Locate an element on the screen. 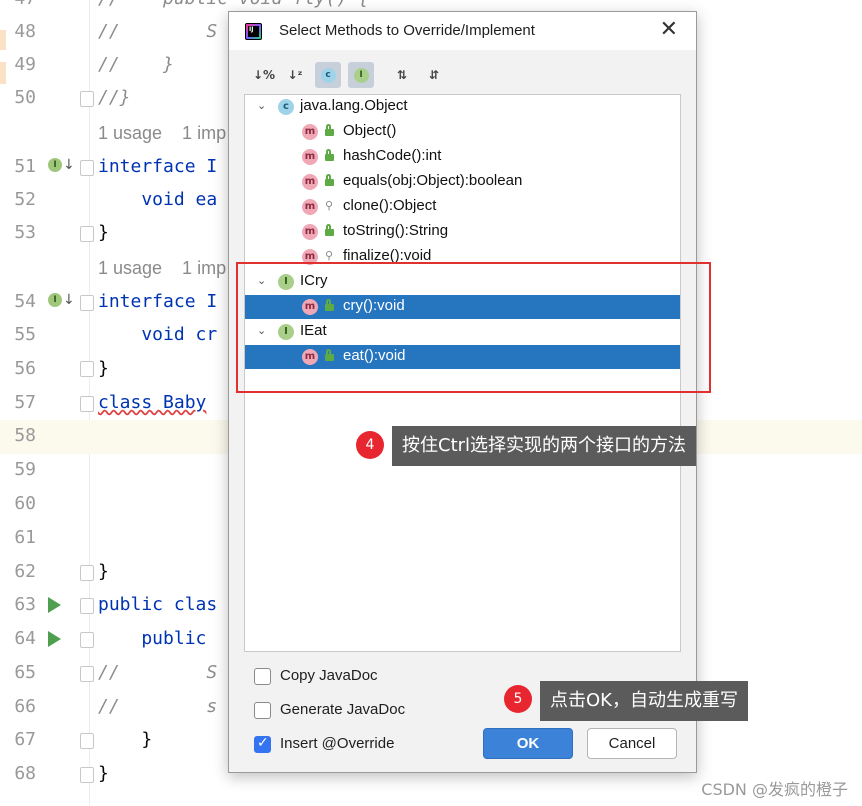  interface-icon: I is located at coordinates (361, 75).